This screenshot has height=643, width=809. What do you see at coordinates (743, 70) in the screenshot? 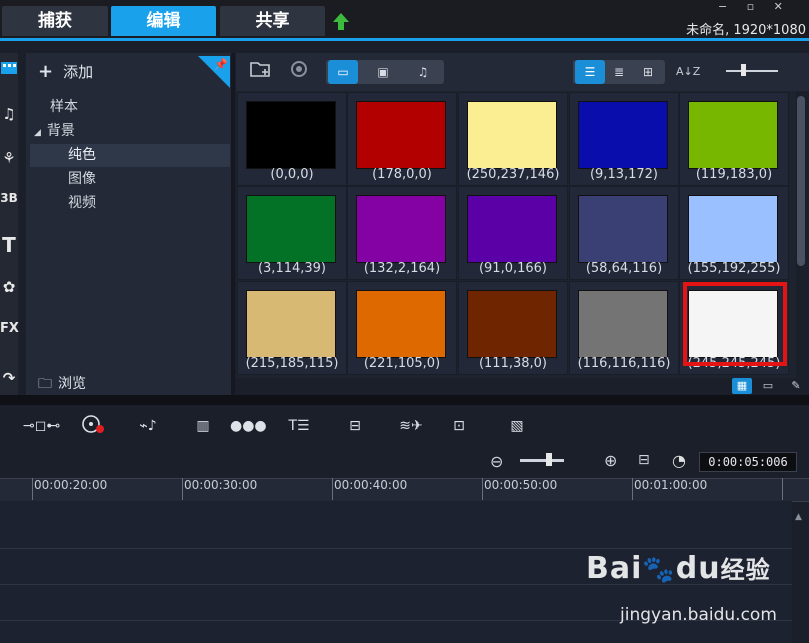
I see `thumbnail-size-slider-thumb` at bounding box center [743, 70].